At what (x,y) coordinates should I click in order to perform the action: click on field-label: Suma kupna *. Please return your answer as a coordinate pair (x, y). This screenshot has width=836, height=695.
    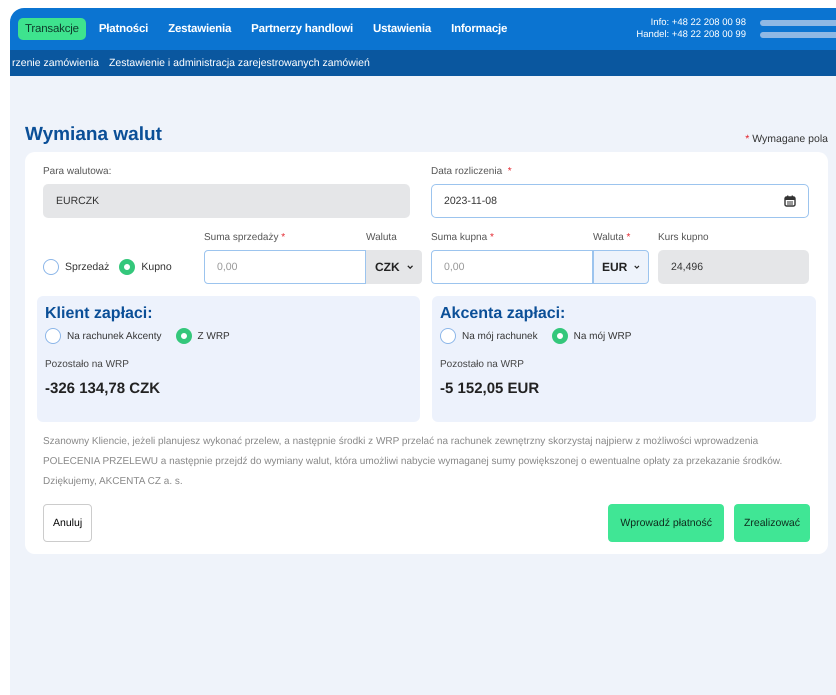
    Looking at the image, I should click on (463, 238).